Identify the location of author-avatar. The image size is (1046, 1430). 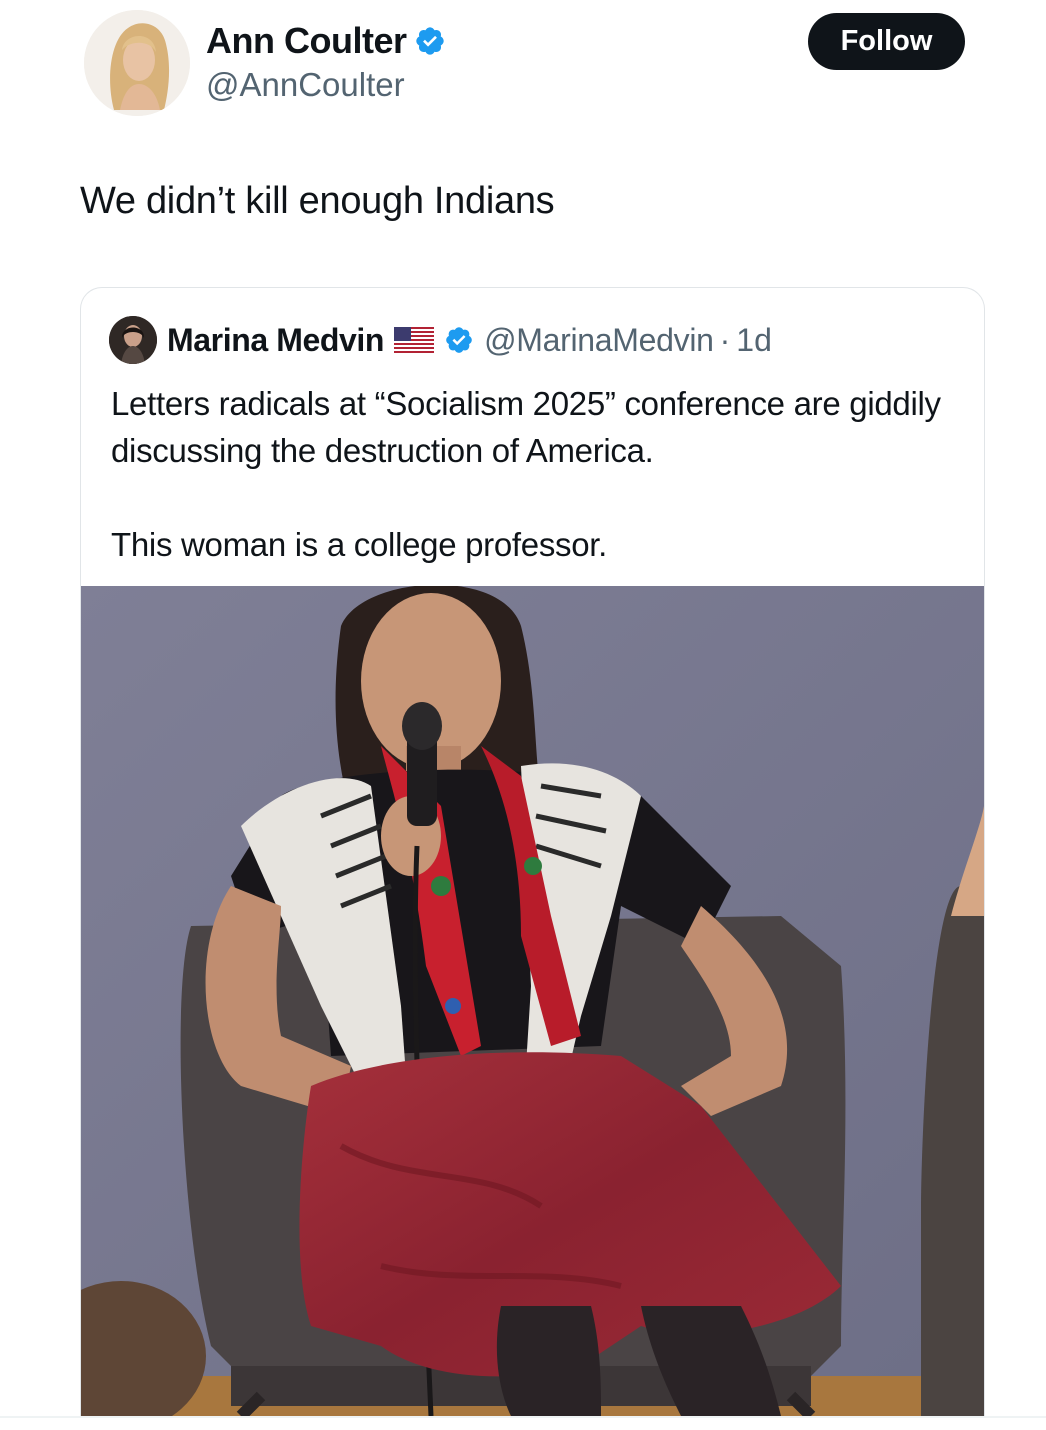
(137, 63).